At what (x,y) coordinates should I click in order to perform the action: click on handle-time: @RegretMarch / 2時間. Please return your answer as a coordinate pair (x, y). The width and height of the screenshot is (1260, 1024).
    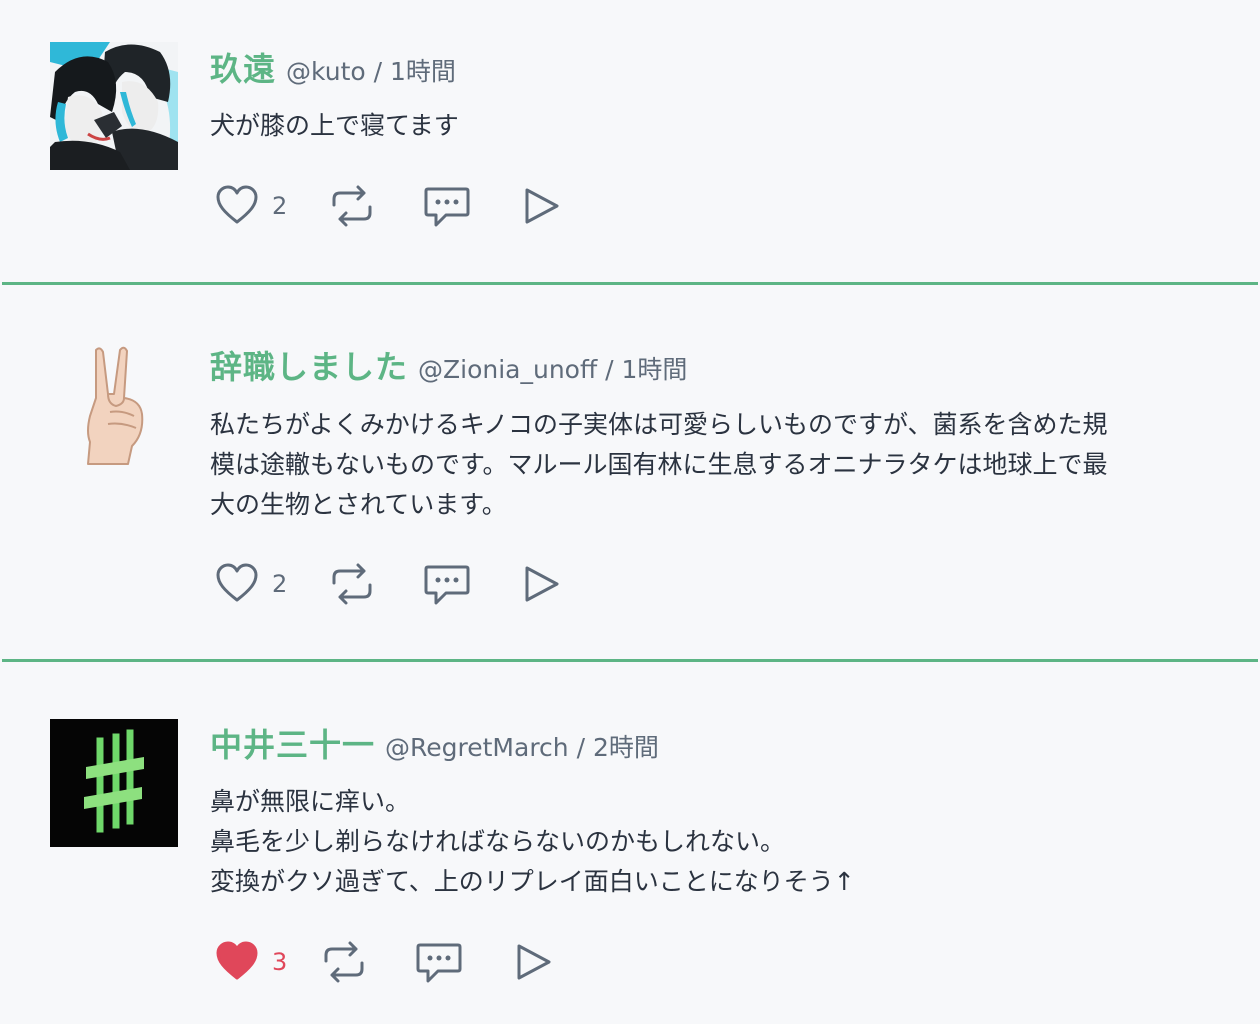
    Looking at the image, I should click on (522, 747).